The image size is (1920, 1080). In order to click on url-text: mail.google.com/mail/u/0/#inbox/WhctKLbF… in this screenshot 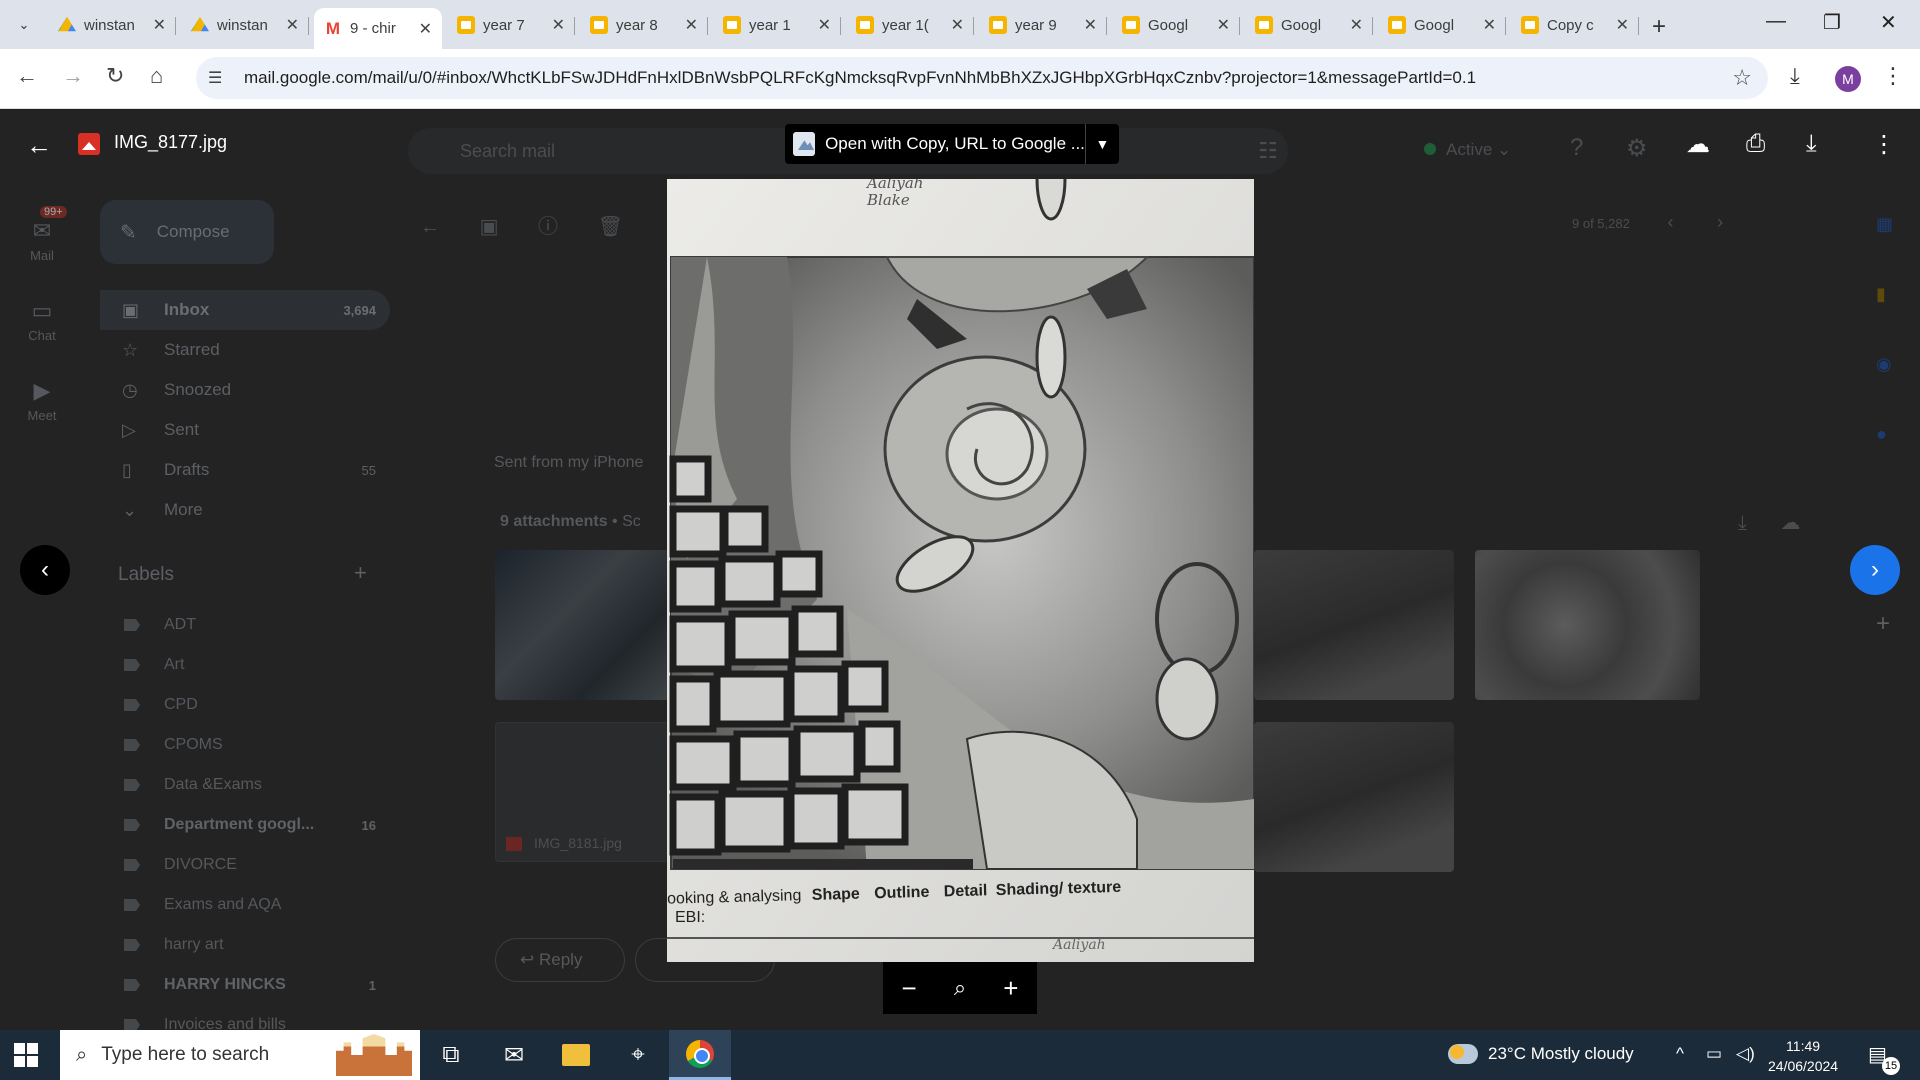, I will do `click(988, 78)`.